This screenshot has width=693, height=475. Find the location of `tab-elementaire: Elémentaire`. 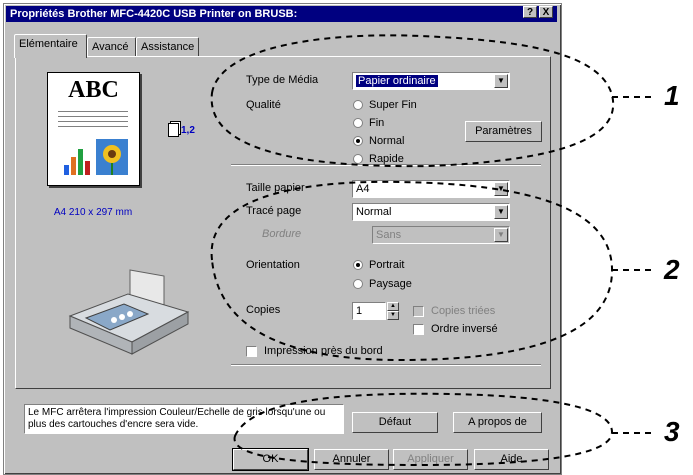

tab-elementaire: Elémentaire is located at coordinates (50, 46).